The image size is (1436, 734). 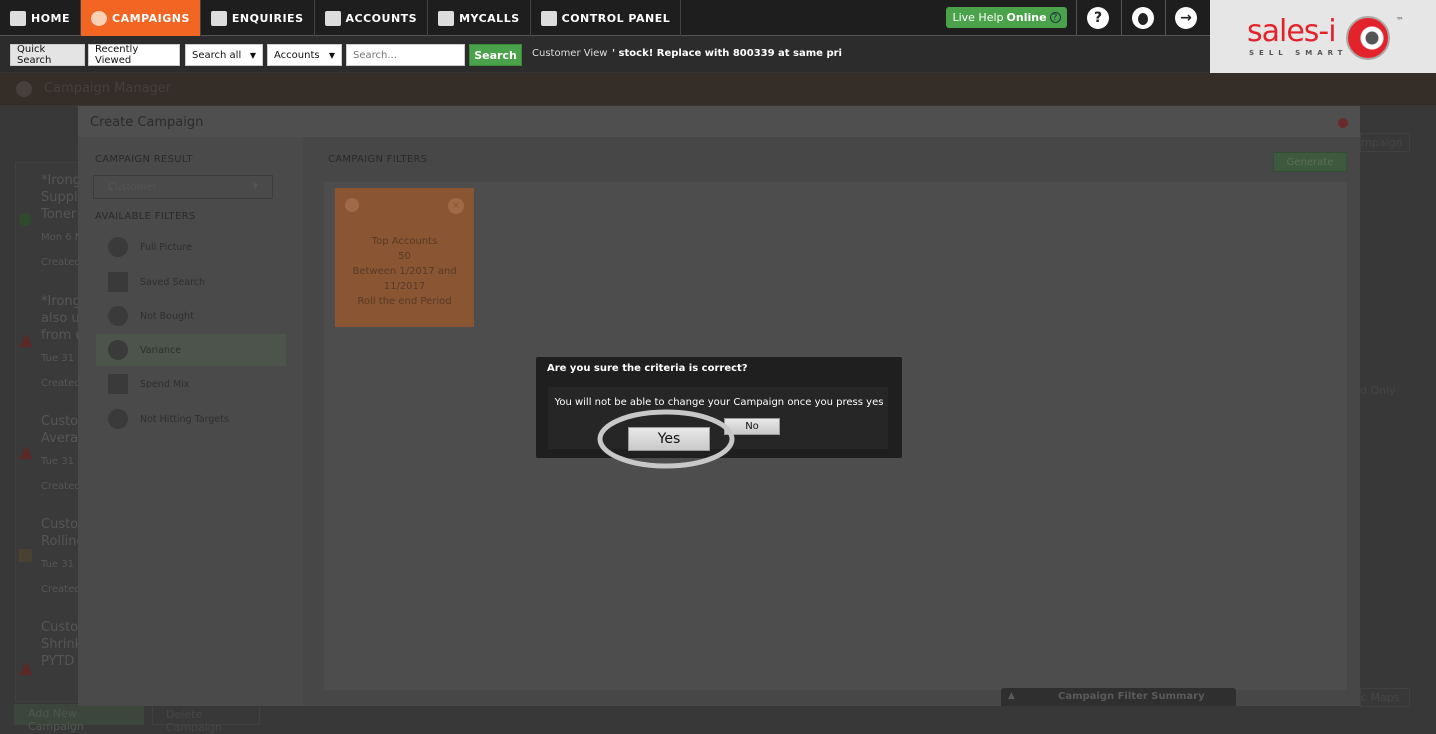 What do you see at coordinates (18, 18) in the screenshot?
I see `home-icon` at bounding box center [18, 18].